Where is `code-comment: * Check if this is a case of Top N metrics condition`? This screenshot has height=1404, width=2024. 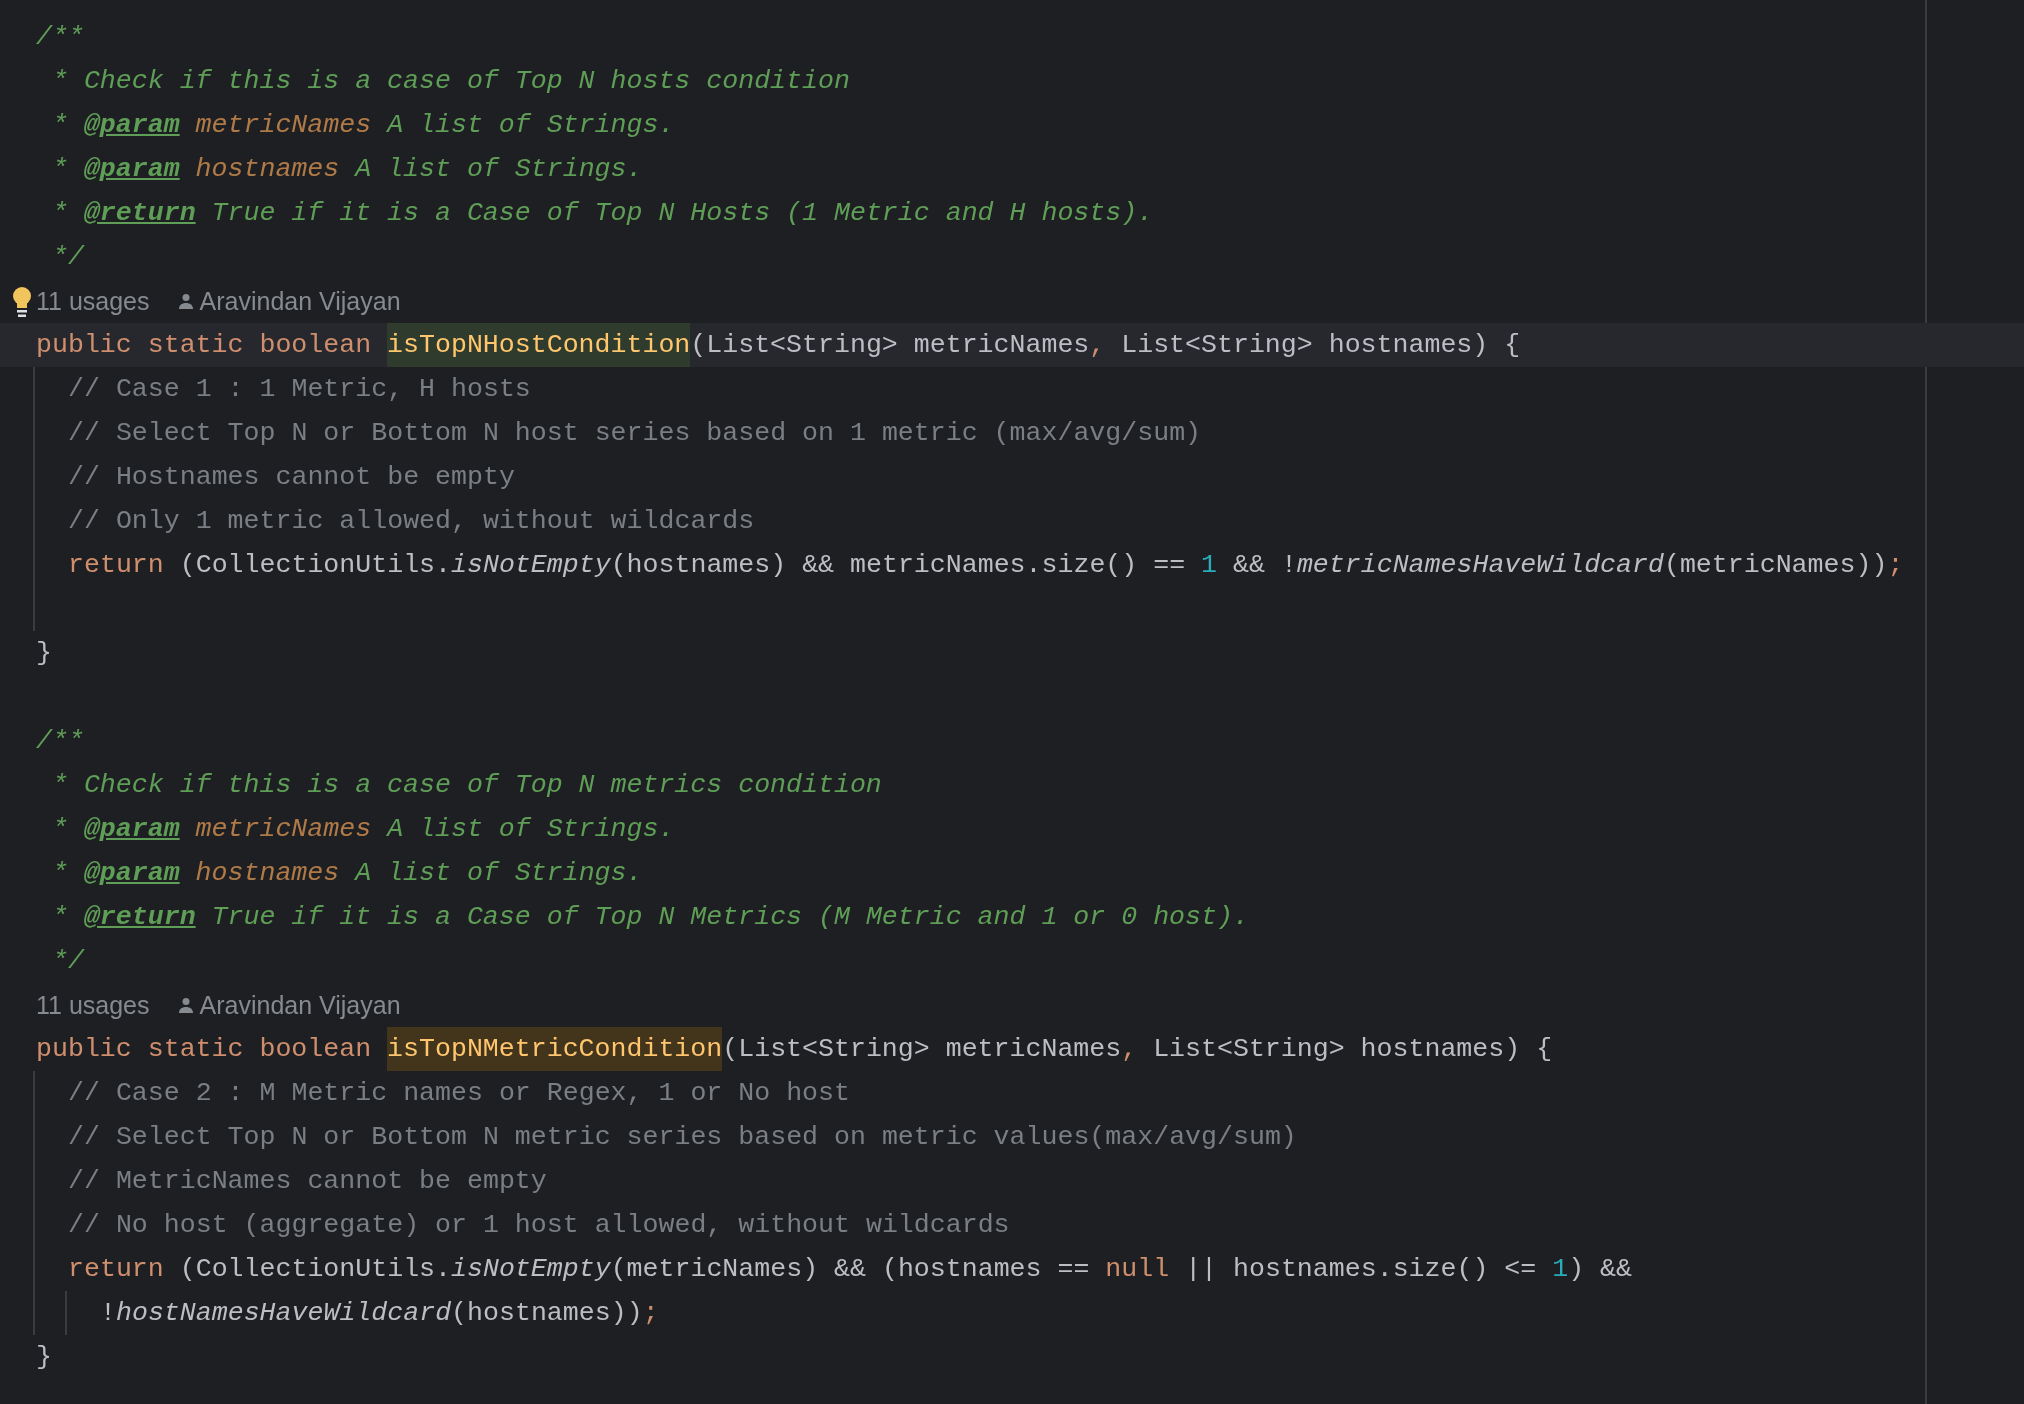 code-comment: * Check if this is a case of Top N metrics condition is located at coordinates (466, 785).